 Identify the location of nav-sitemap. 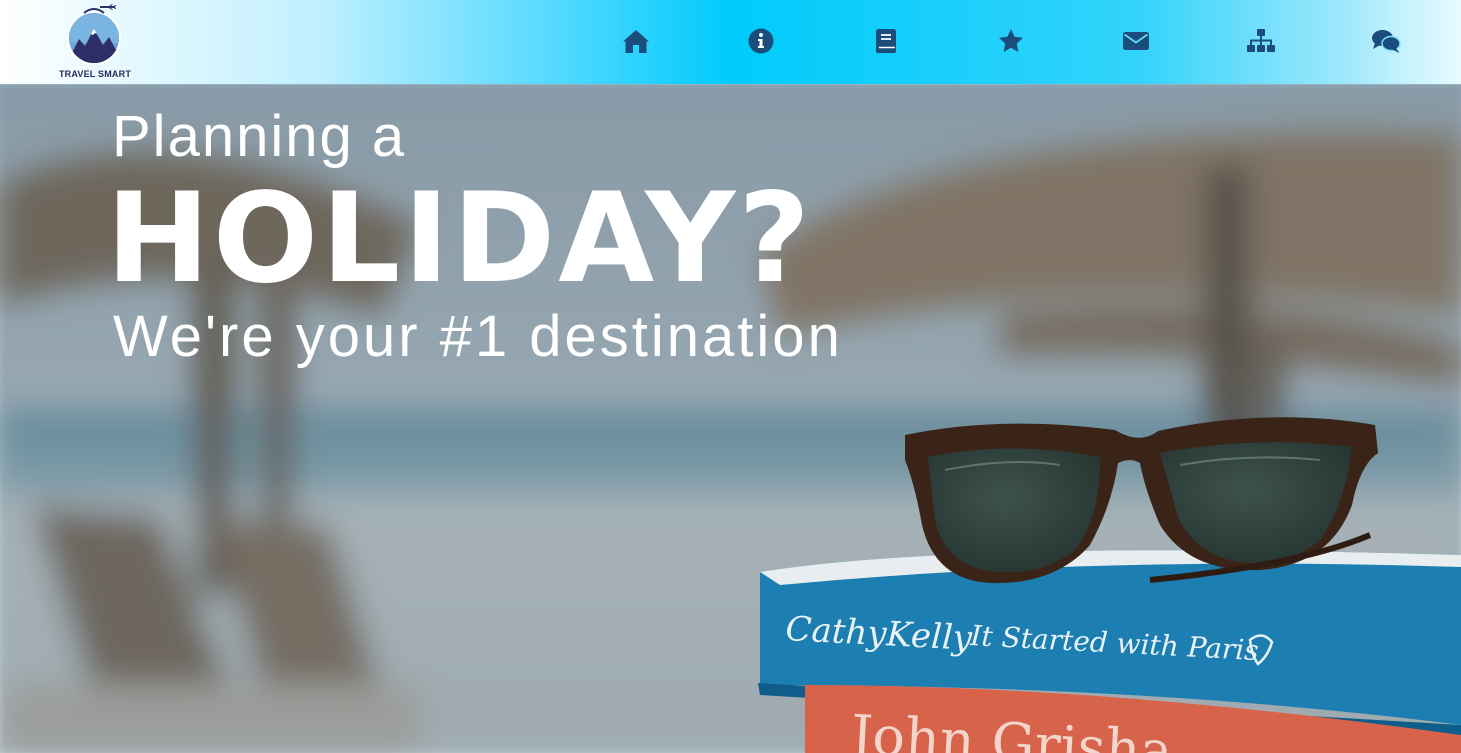
(1261, 41).